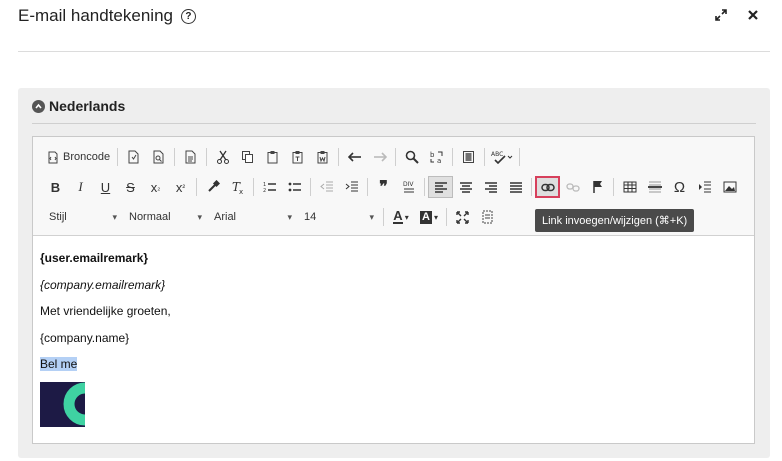 The width and height of the screenshot is (782, 461). I want to click on align-left-icon, so click(440, 187).